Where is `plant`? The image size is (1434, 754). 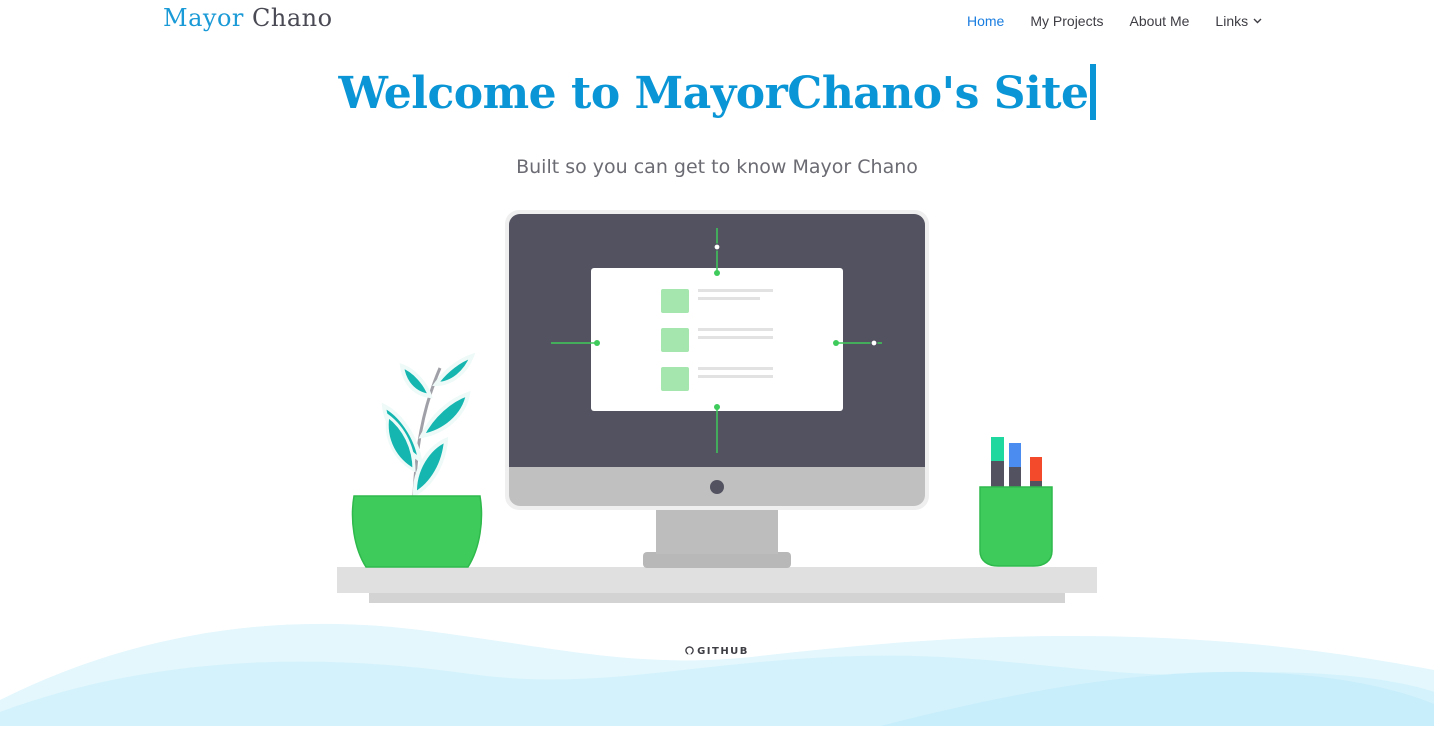 plant is located at coordinates (428, 425).